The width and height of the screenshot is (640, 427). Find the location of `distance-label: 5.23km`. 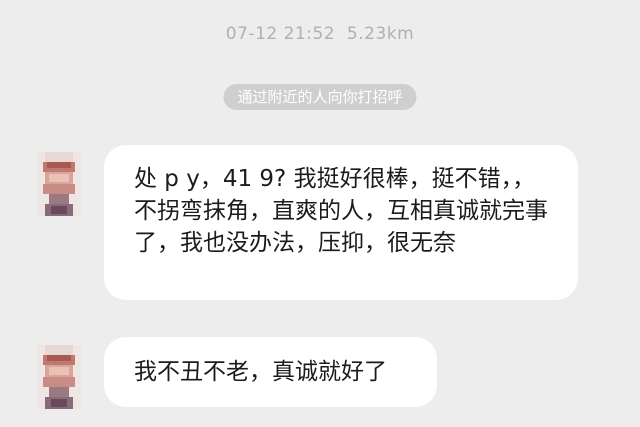

distance-label: 5.23km is located at coordinates (380, 34).